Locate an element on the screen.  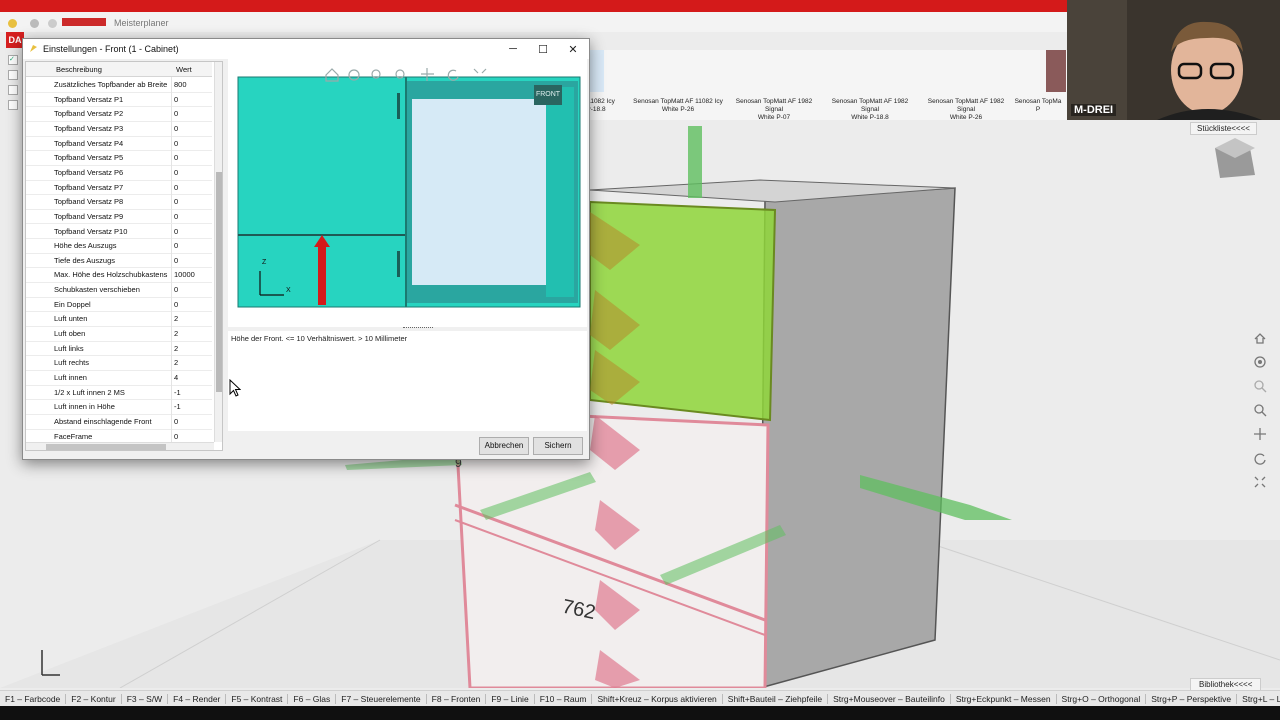
property-value: 800 is located at coordinates (193, 84).